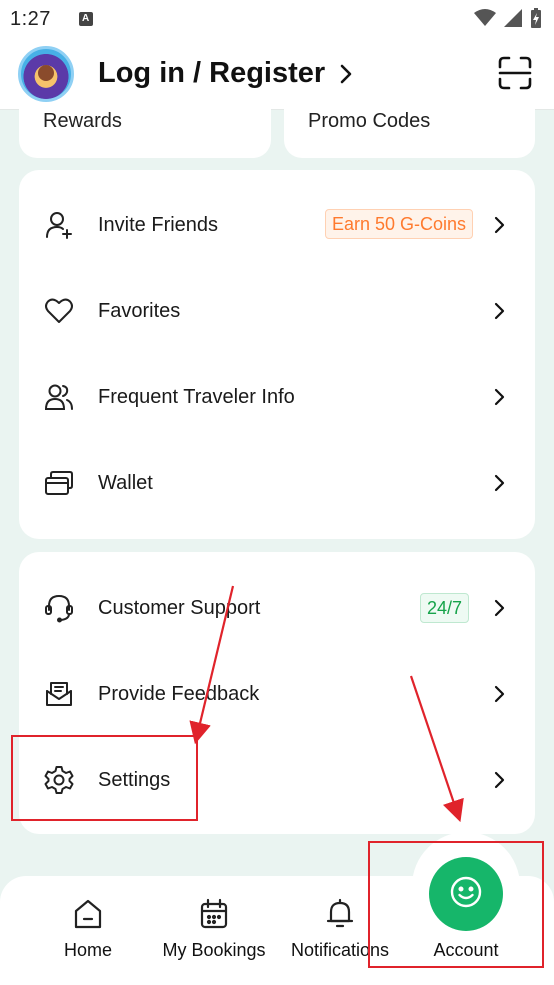  I want to click on annotation-arrow-account, so click(436, 749).